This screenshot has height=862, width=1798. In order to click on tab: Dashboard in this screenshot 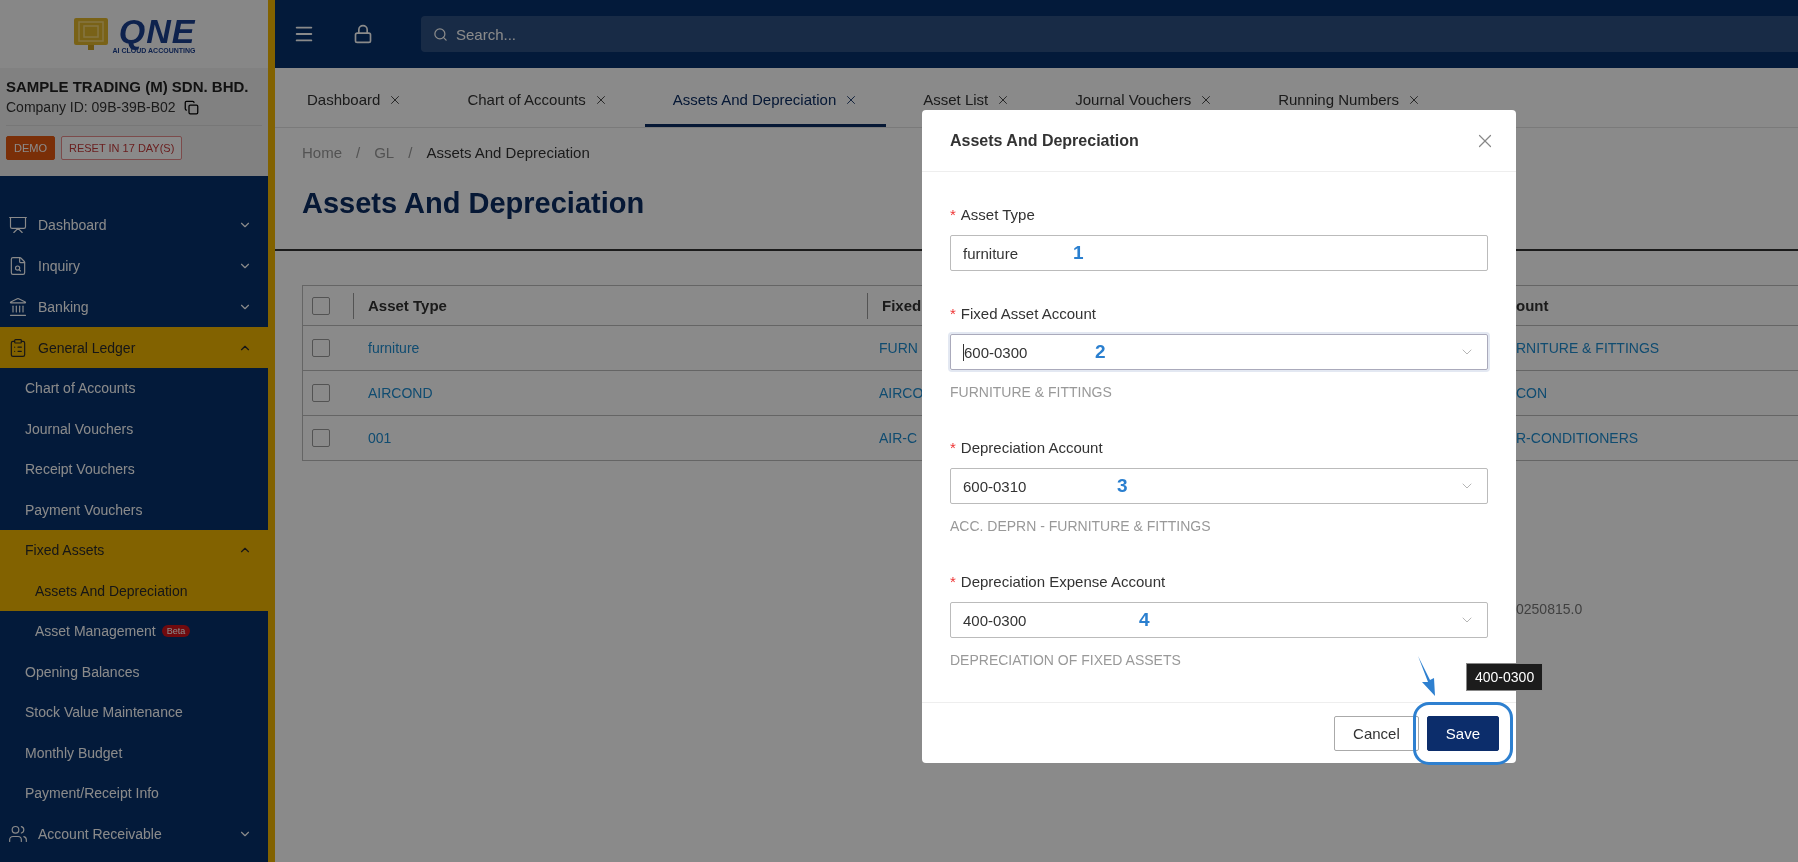, I will do `click(355, 109)`.